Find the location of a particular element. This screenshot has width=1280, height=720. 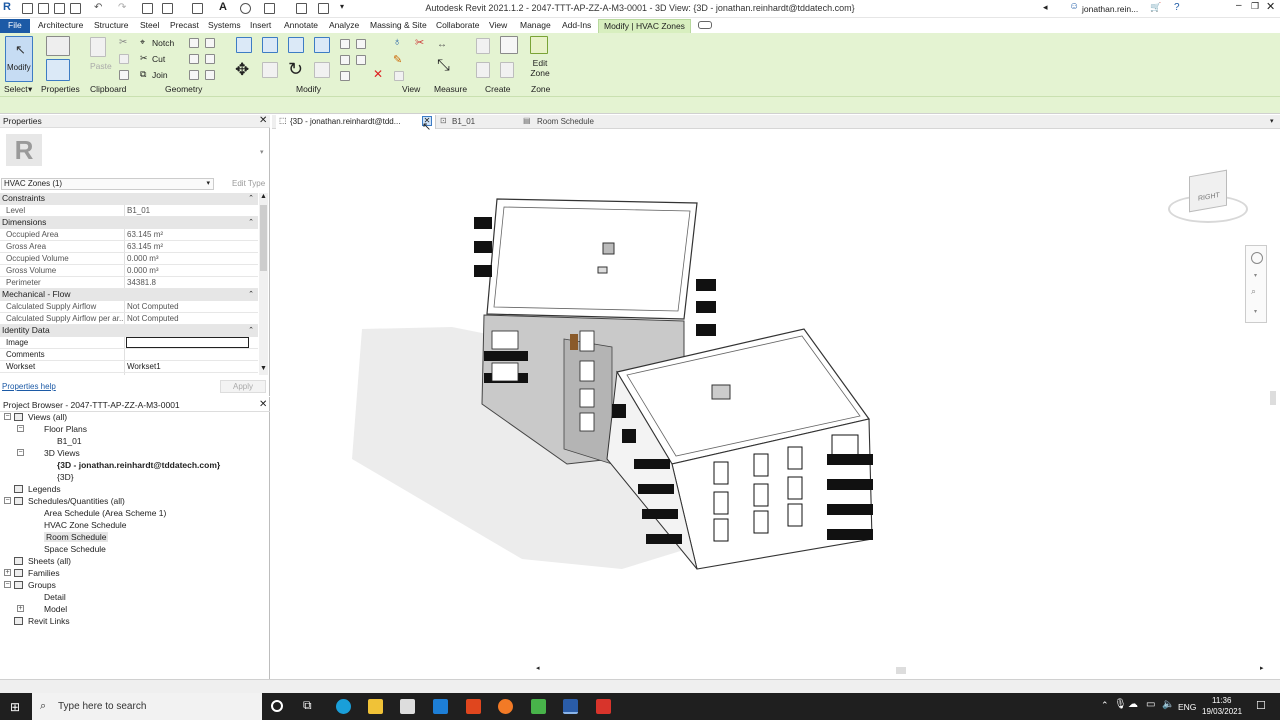

cut-icon: ✂ is located at coordinates (123, 42).